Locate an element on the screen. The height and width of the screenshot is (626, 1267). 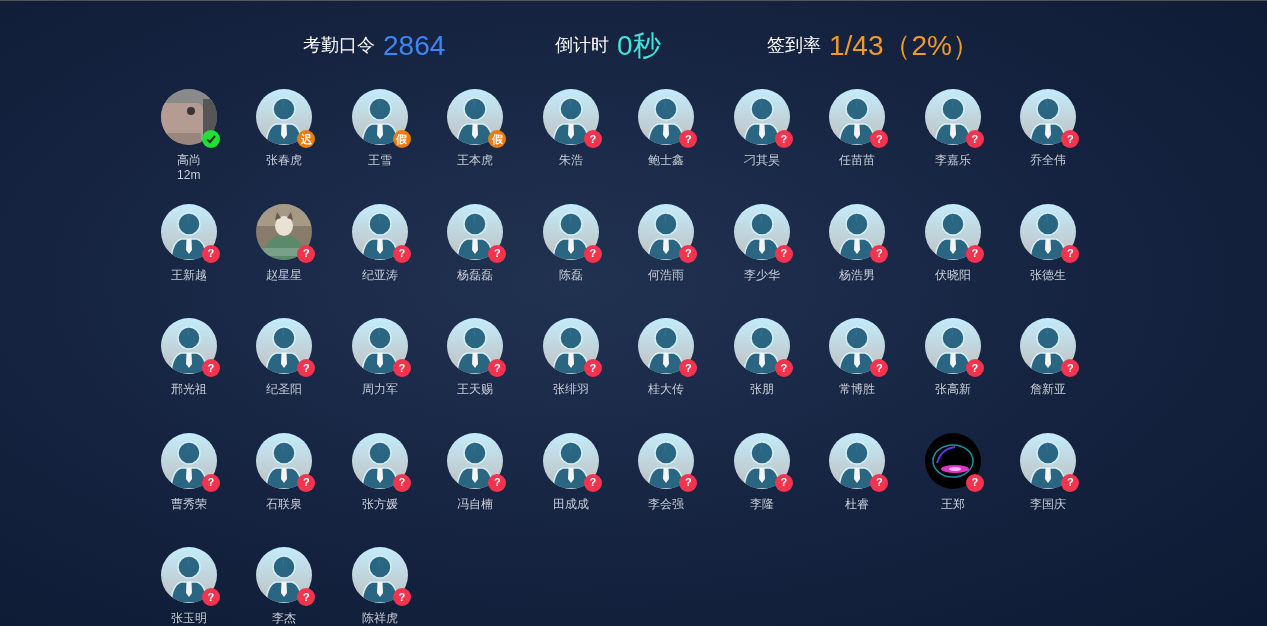
person-name: 李嘉乐 is located at coordinates (952, 160).